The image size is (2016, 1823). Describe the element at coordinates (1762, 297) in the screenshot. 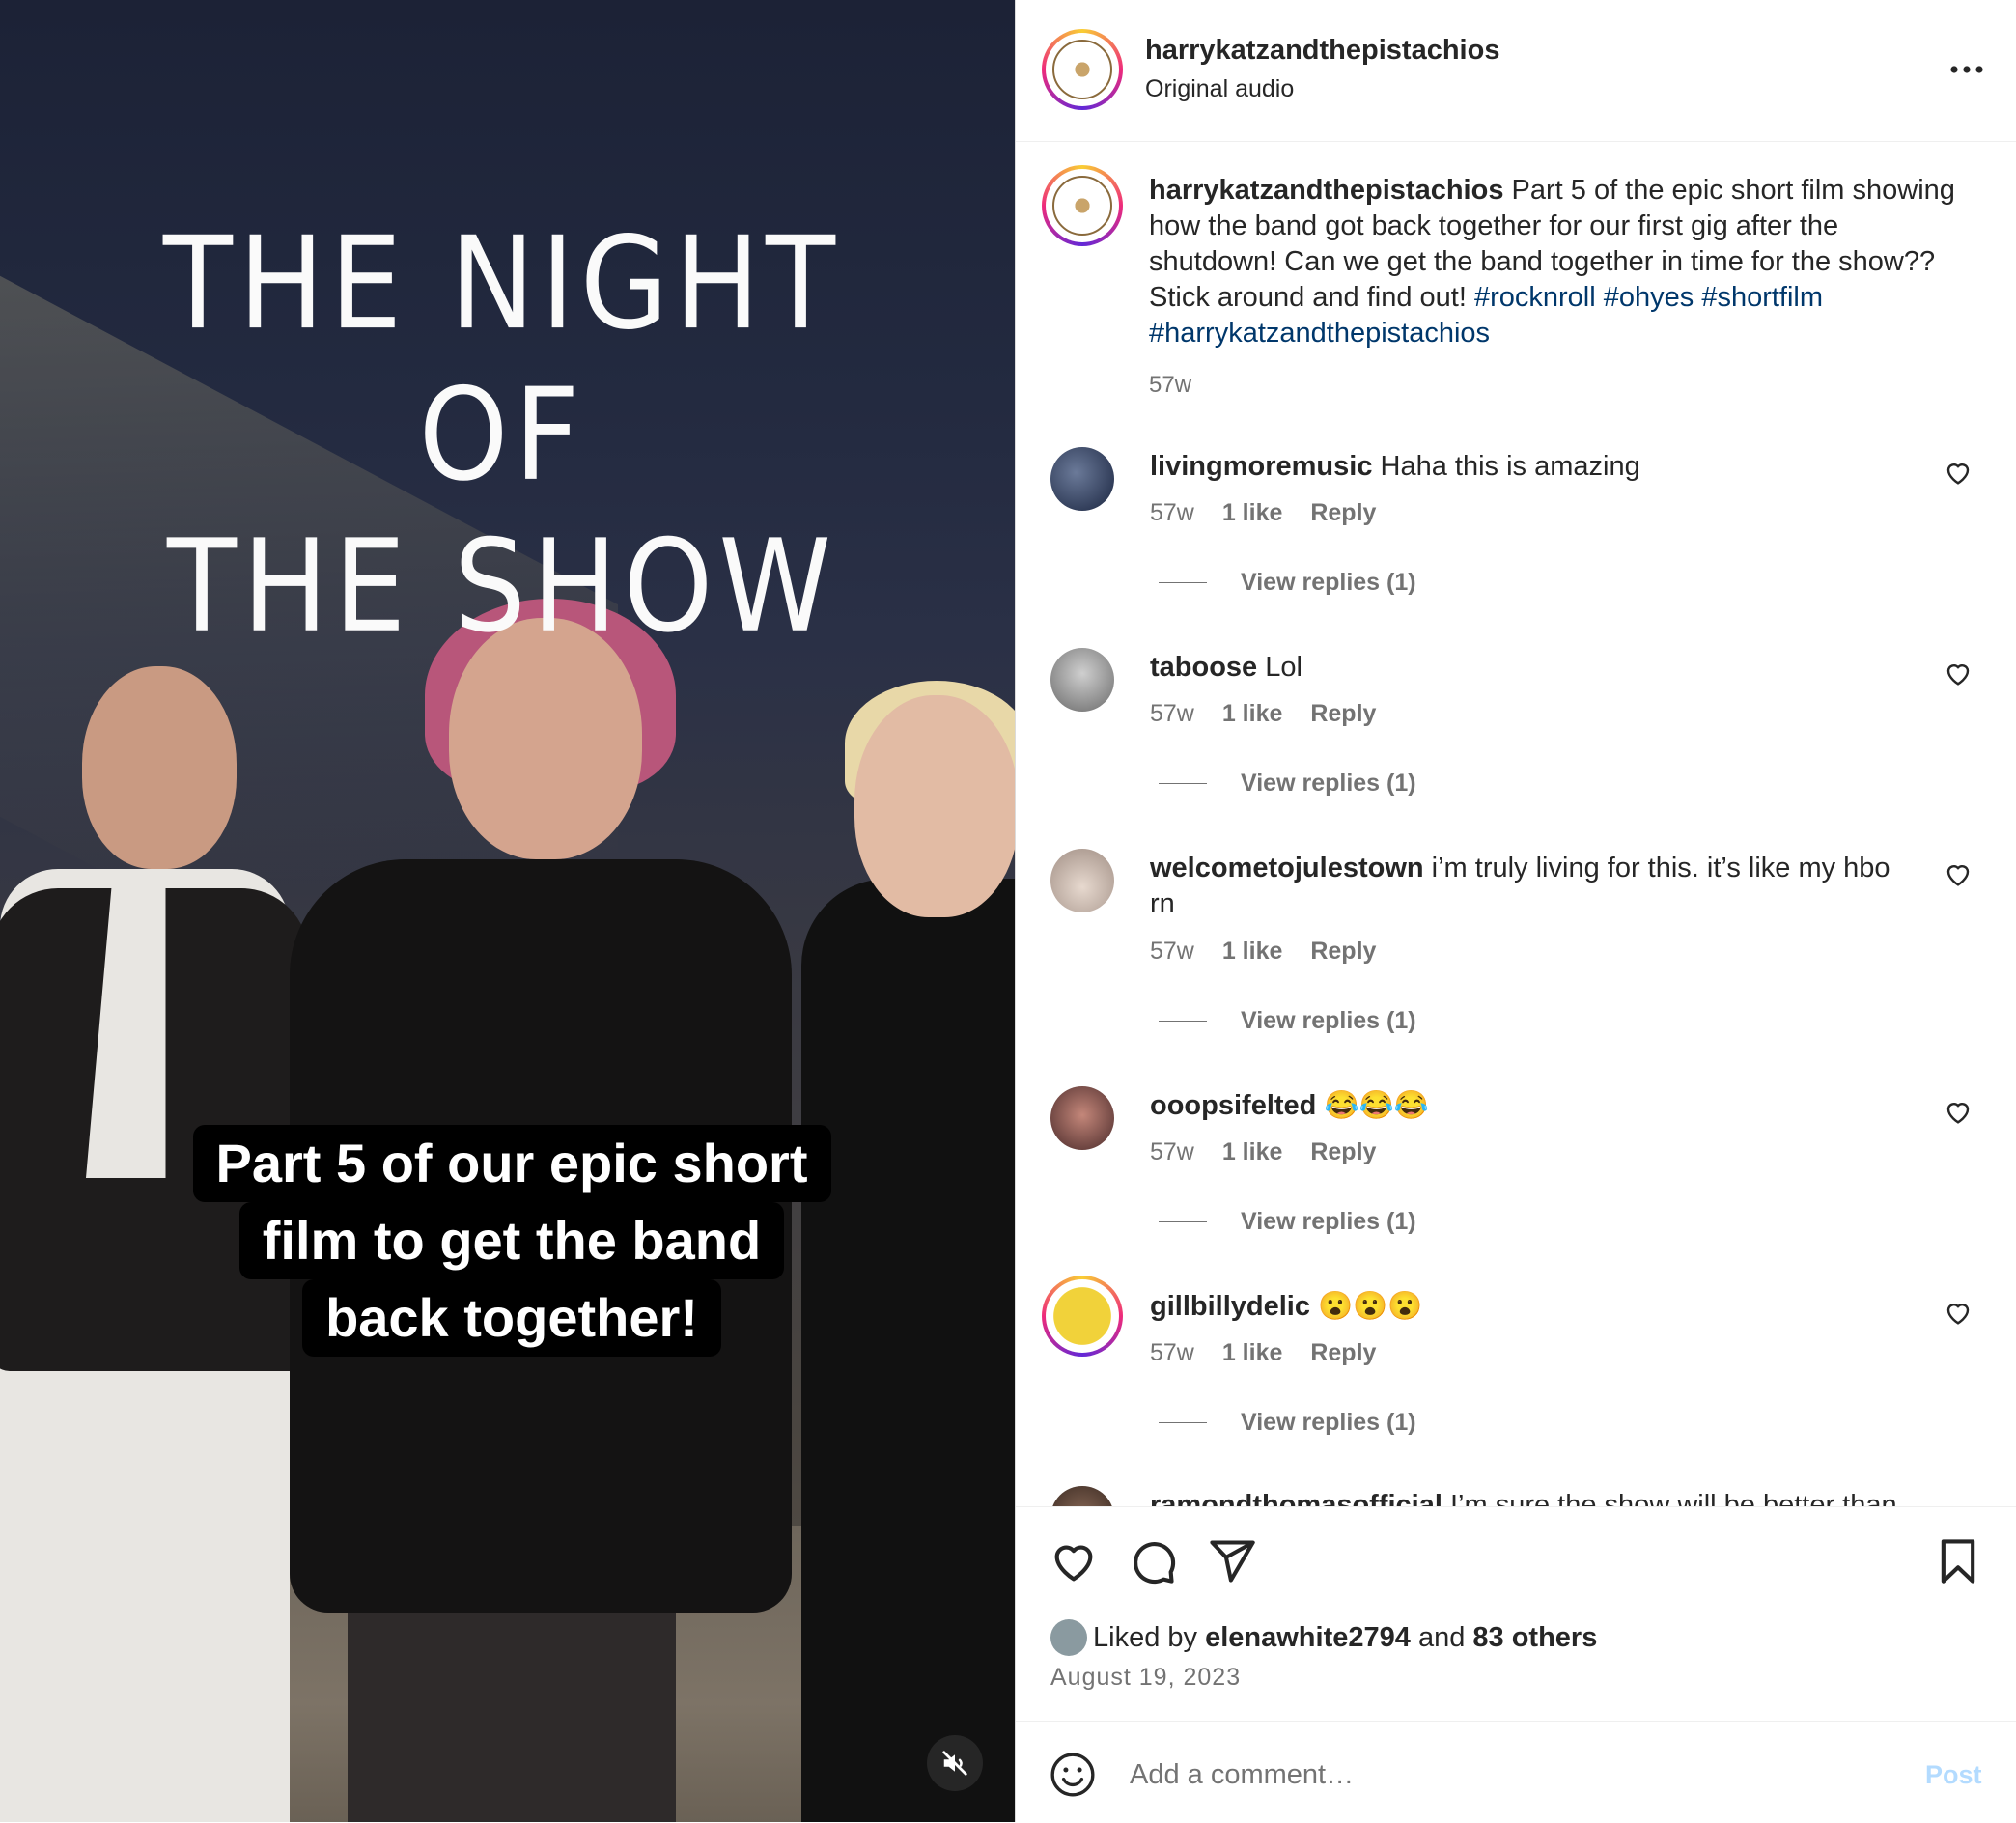

I see `hashtag-link: #shortfilm` at that location.